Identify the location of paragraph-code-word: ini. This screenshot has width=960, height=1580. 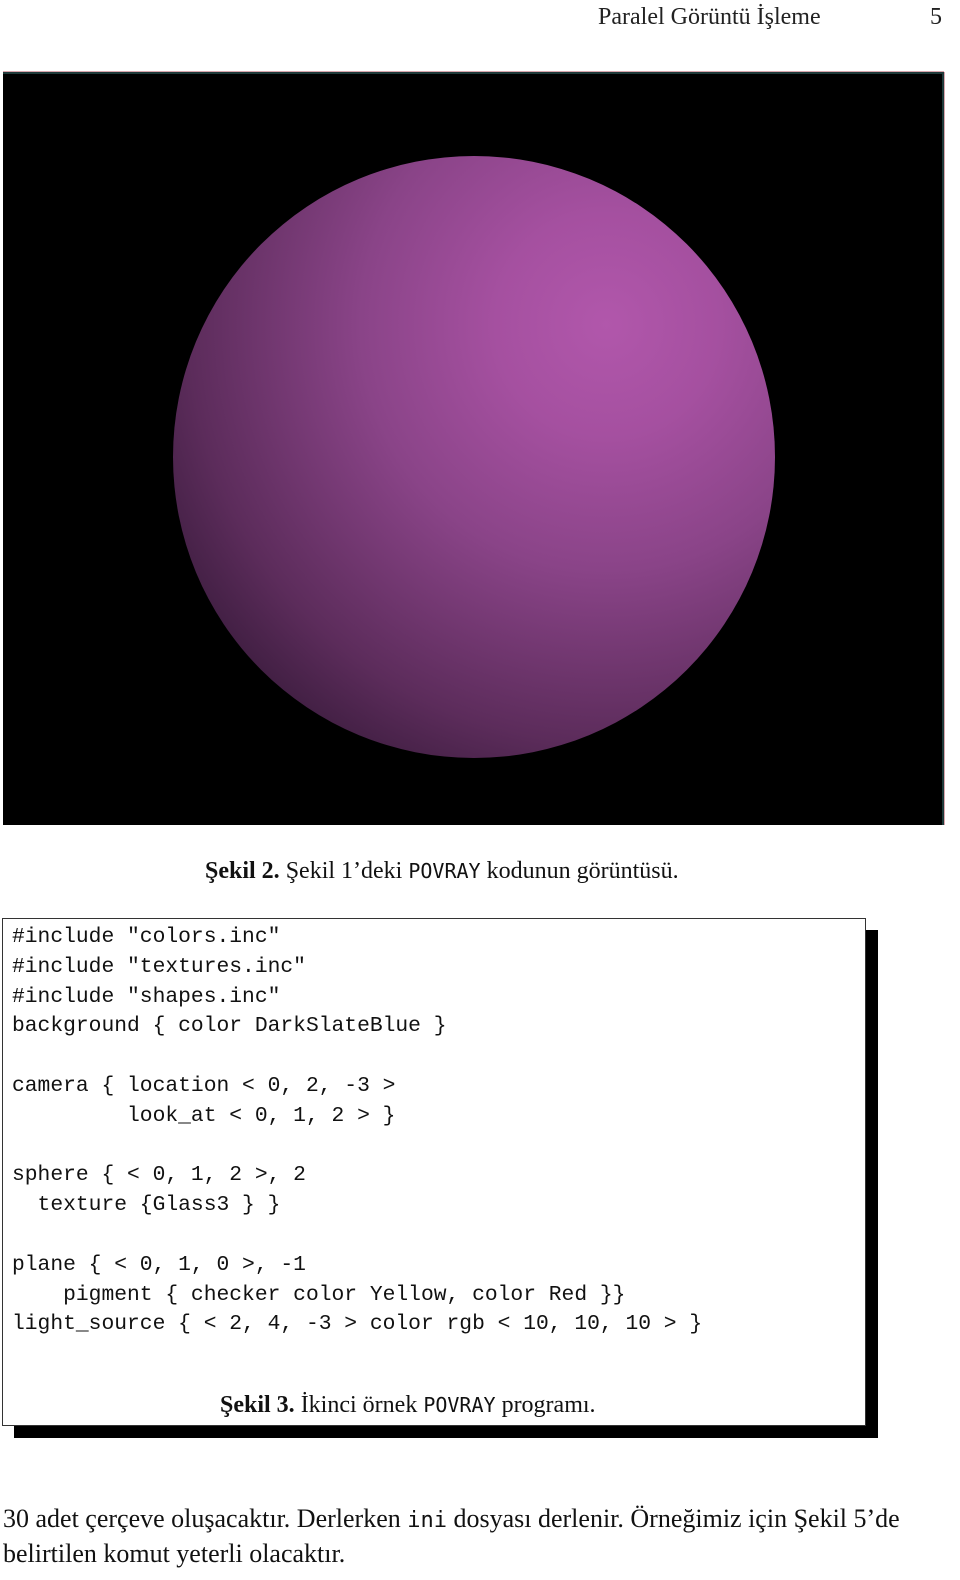
(427, 1520).